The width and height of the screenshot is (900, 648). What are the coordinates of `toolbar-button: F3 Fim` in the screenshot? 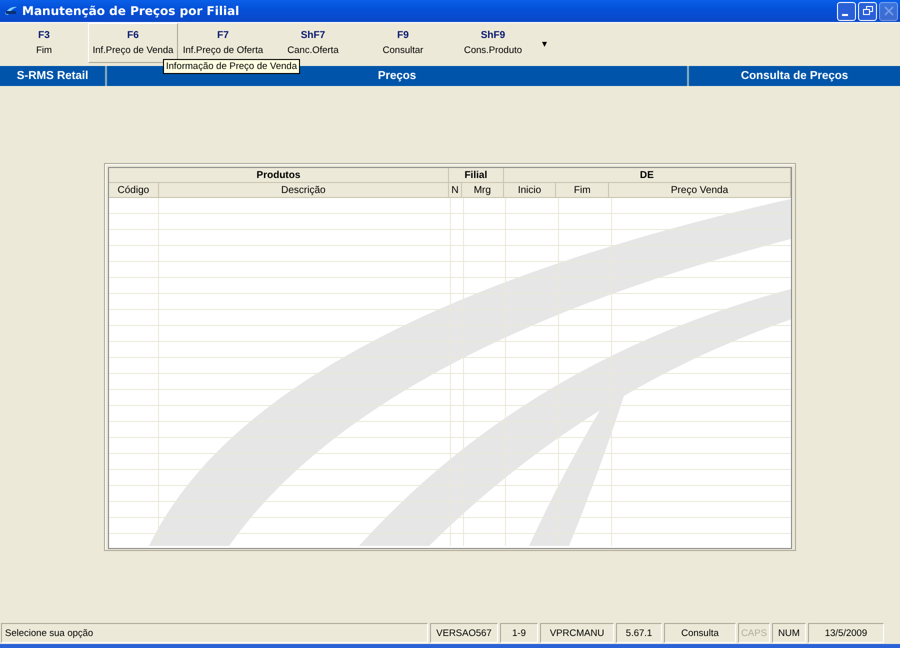 It's located at (44, 43).